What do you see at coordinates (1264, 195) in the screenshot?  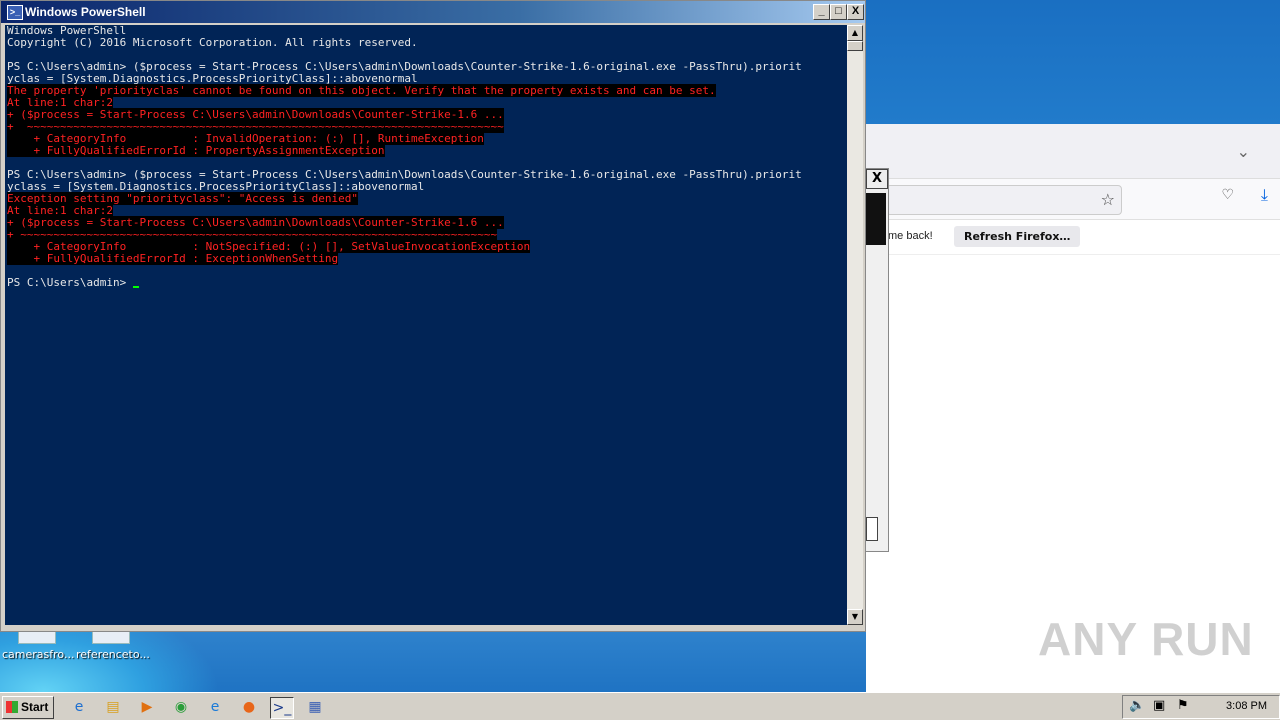 I see `download-icon: ⤓` at bounding box center [1264, 195].